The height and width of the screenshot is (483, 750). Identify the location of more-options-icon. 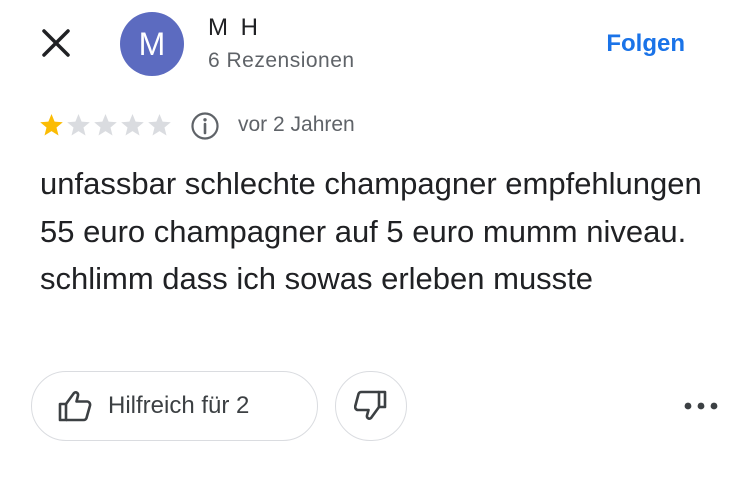
(701, 406).